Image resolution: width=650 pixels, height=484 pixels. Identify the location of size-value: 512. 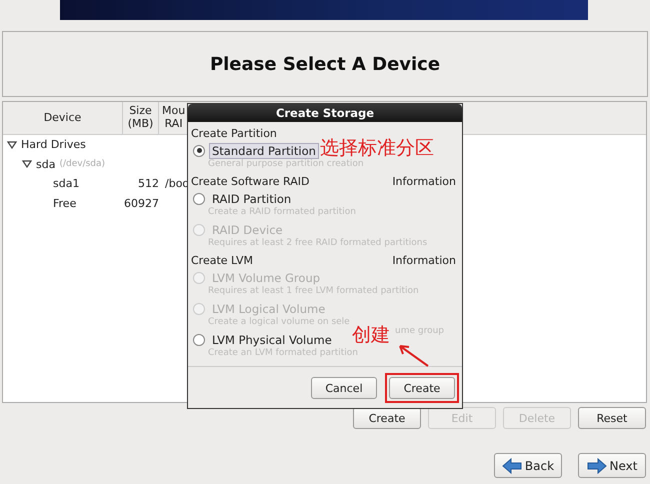
(148, 183).